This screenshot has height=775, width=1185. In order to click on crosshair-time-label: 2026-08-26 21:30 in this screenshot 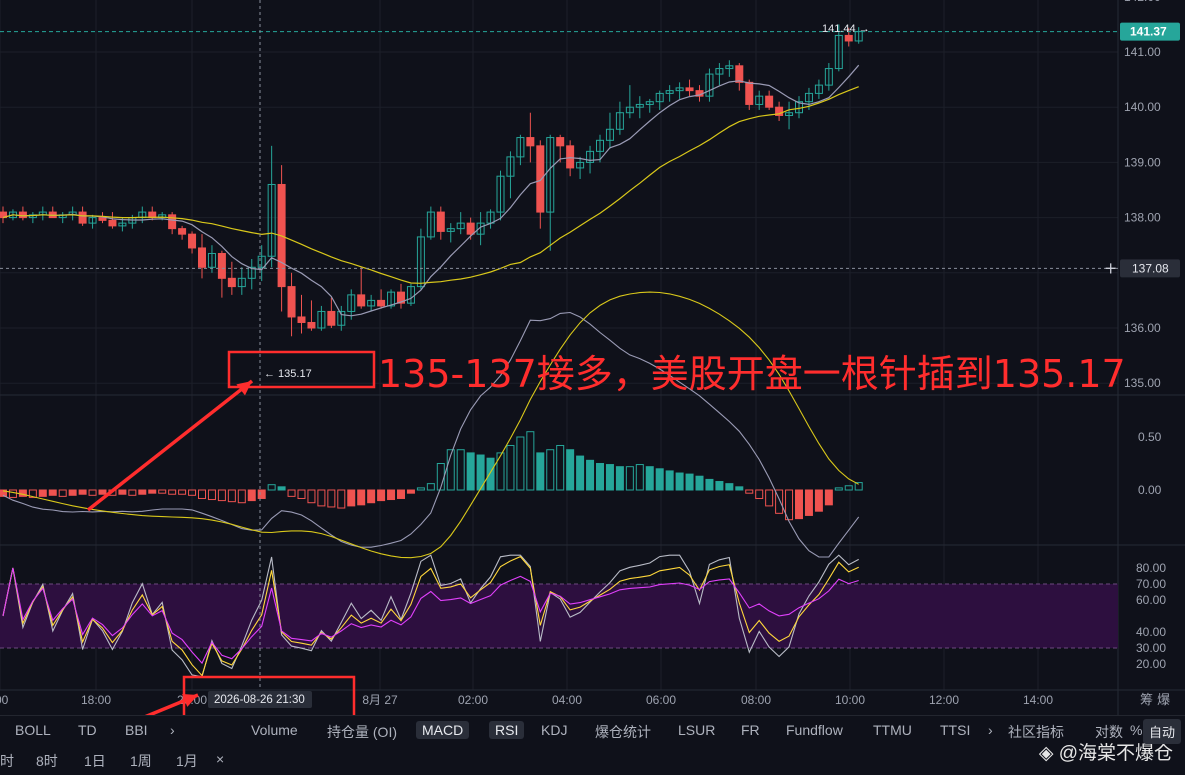, I will do `click(259, 700)`.